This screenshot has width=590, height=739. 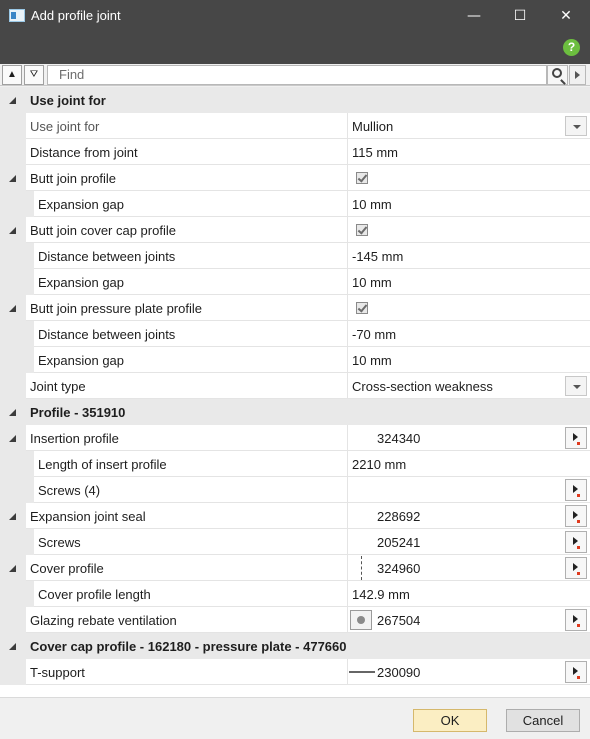 I want to click on search-next-button, so click(x=577, y=75).